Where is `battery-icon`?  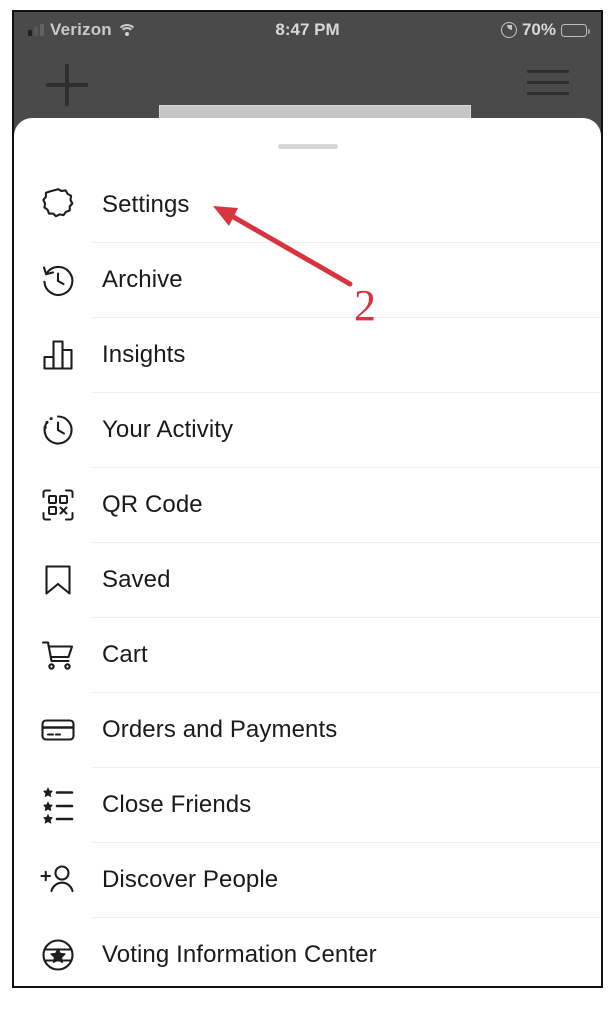 battery-icon is located at coordinates (575, 30).